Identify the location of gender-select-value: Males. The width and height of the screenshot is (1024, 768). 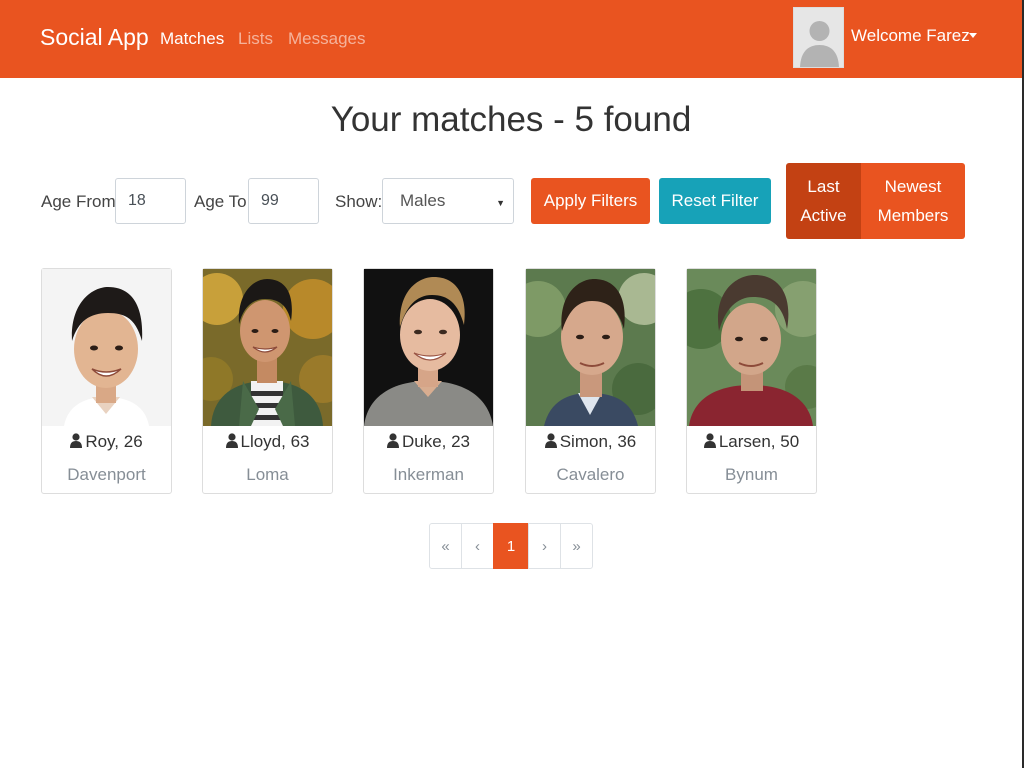
(423, 200).